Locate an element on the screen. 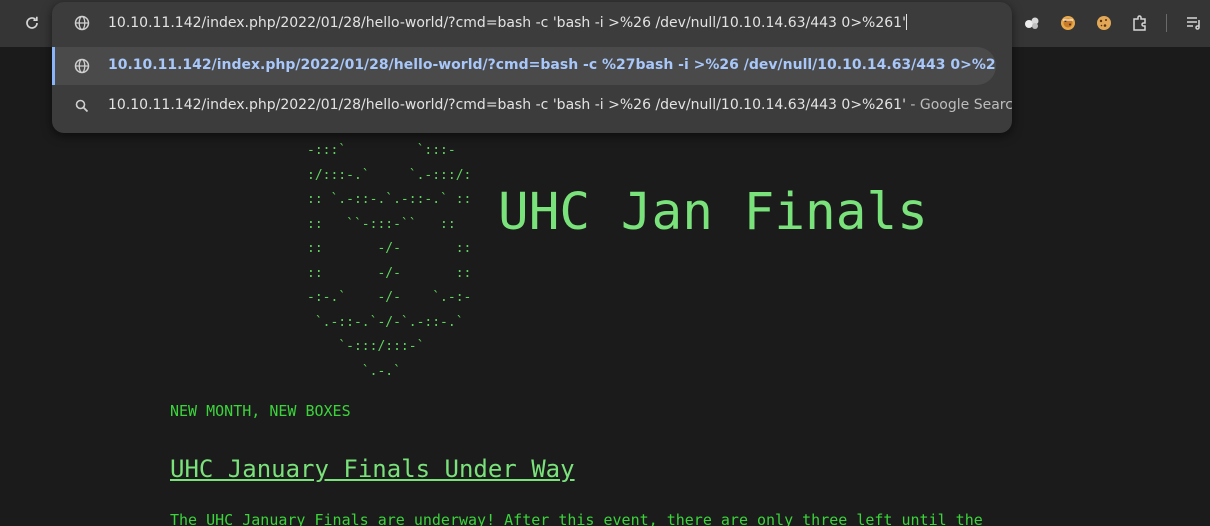 This screenshot has height=526, width=1210. extensions-menu-button is located at coordinates (1140, 23).